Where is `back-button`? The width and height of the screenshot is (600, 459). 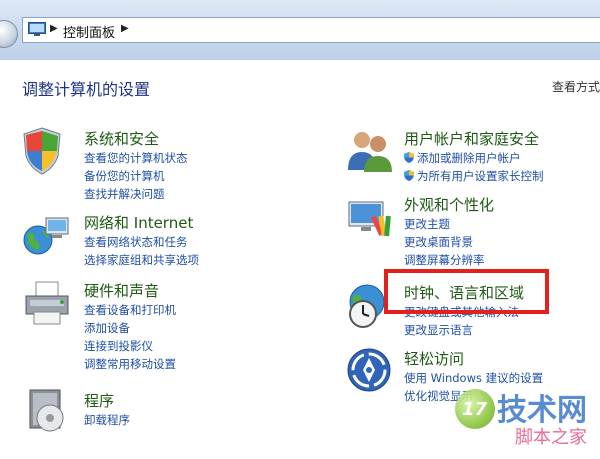 back-button is located at coordinates (9, 34).